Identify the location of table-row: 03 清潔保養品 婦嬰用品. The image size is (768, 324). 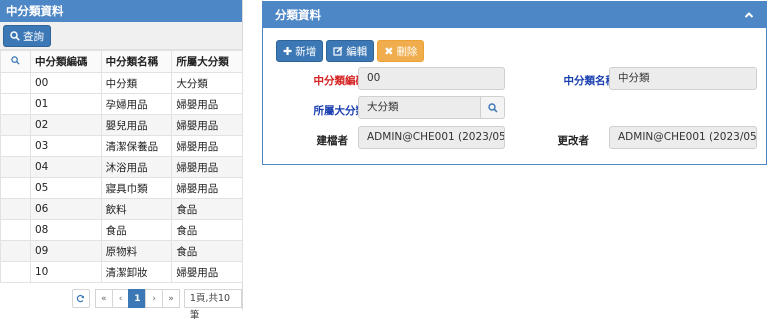
(121, 146).